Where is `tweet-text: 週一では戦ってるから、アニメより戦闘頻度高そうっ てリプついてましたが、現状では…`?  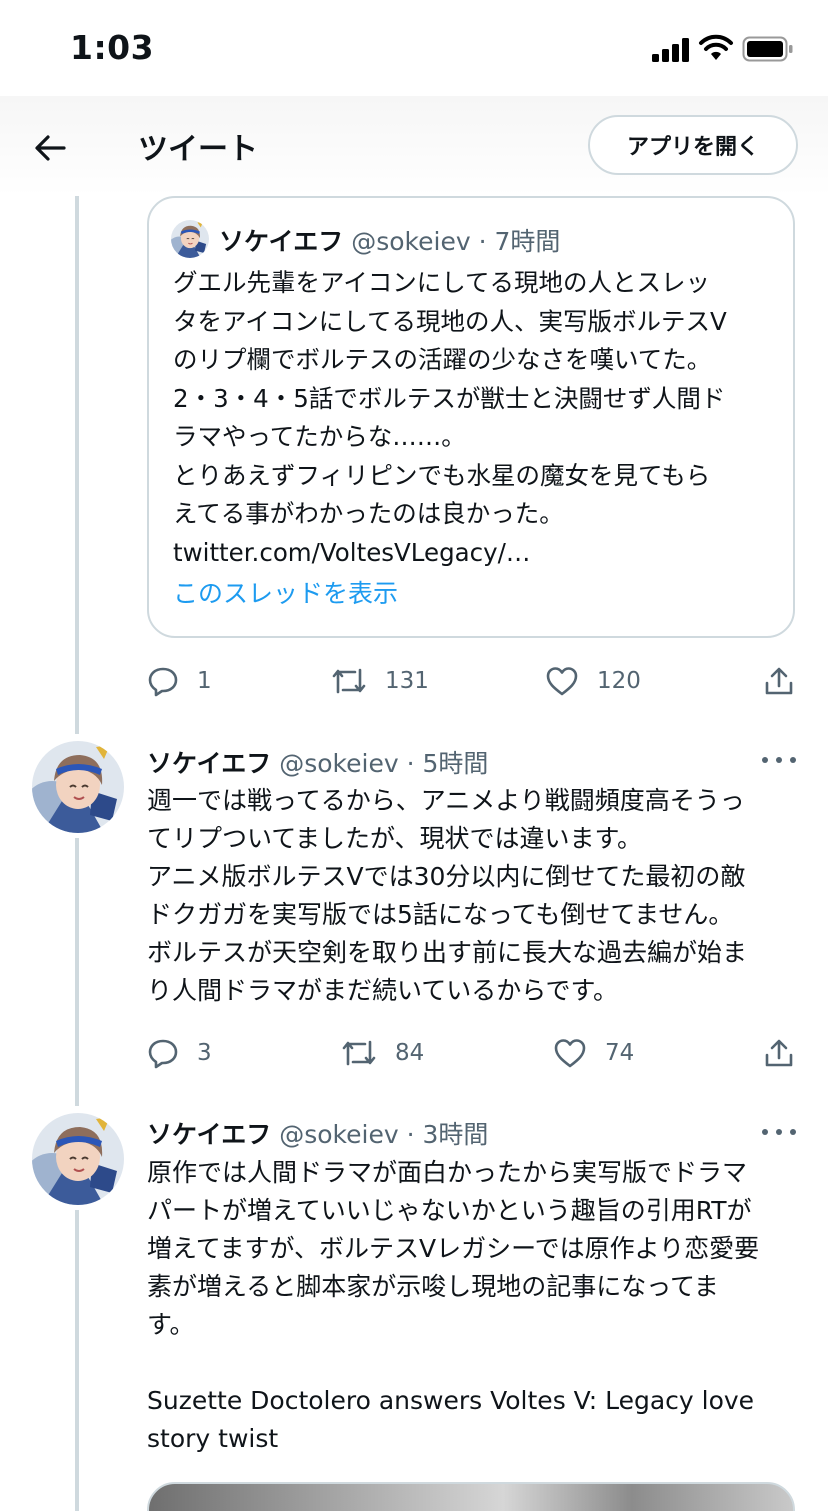
tweet-text: 週一では戦ってるから、アニメより戦闘頻度高そうっ てリプついてましたが、現状では… is located at coordinates (447, 895).